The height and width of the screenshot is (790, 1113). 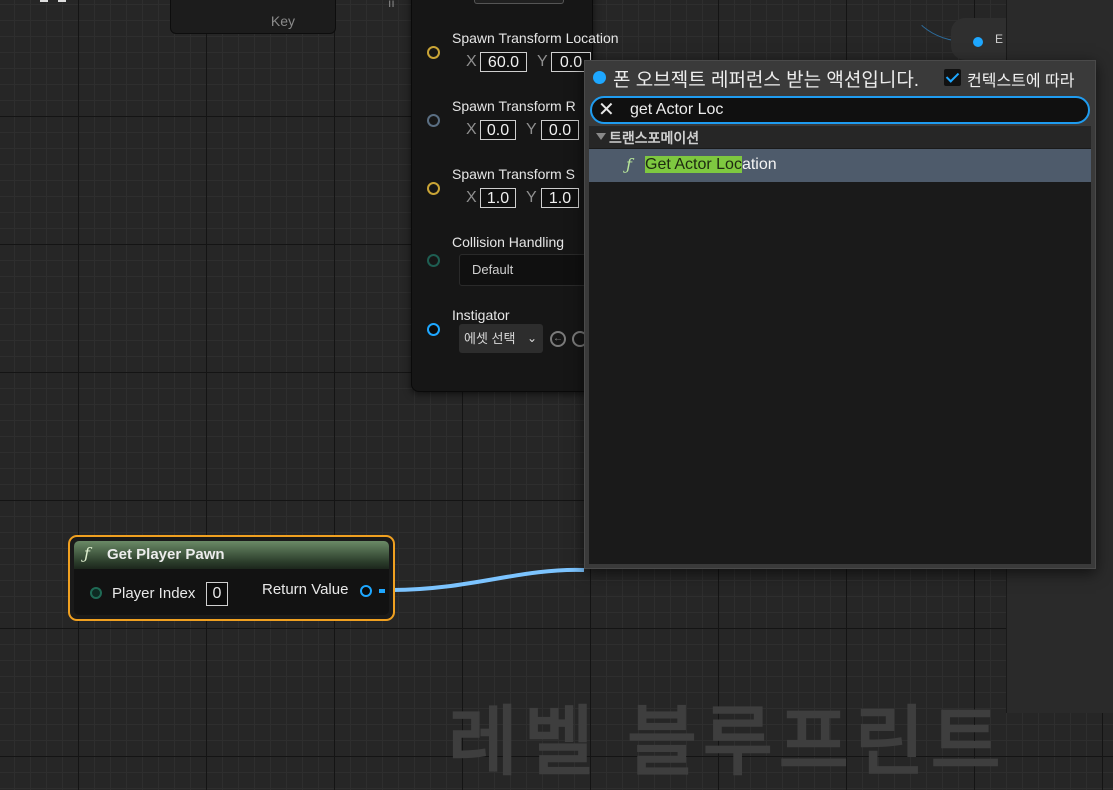 What do you see at coordinates (542, 61) in the screenshot?
I see `location-y-axis: Y` at bounding box center [542, 61].